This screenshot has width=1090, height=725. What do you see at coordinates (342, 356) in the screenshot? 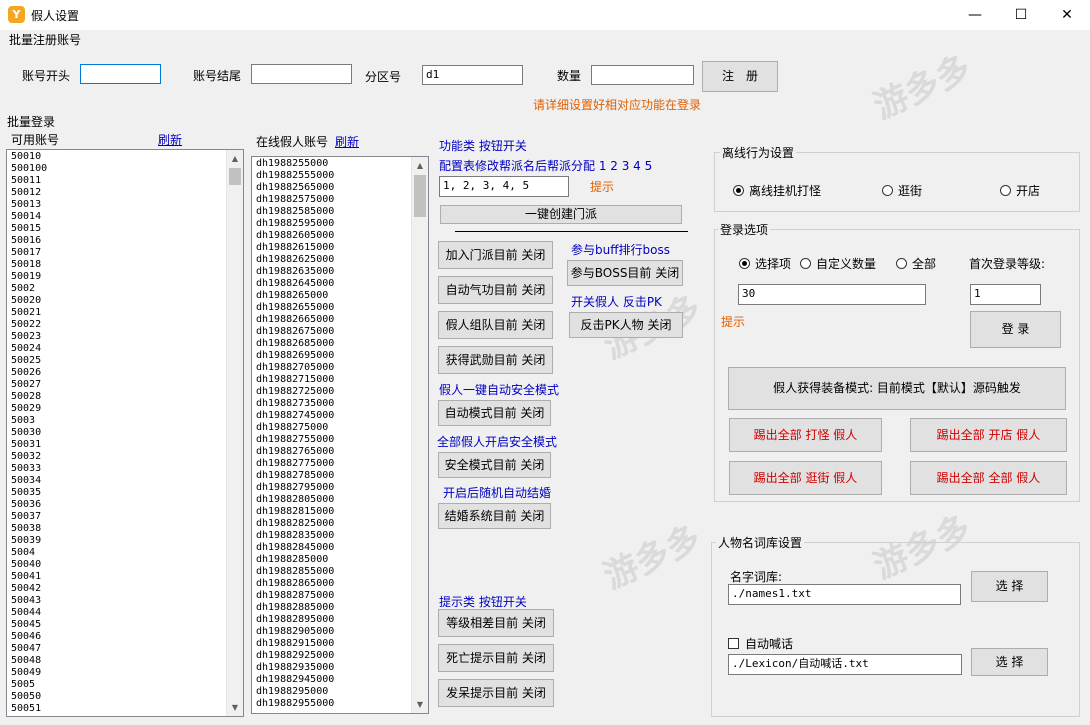
I see `list-item: dh19882695000` at bounding box center [342, 356].